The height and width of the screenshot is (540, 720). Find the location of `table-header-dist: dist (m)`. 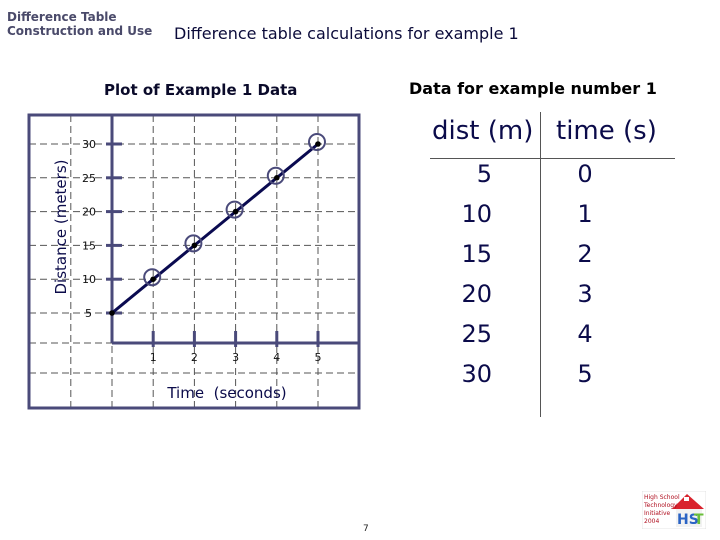

table-header-dist: dist (m) is located at coordinates (483, 131).